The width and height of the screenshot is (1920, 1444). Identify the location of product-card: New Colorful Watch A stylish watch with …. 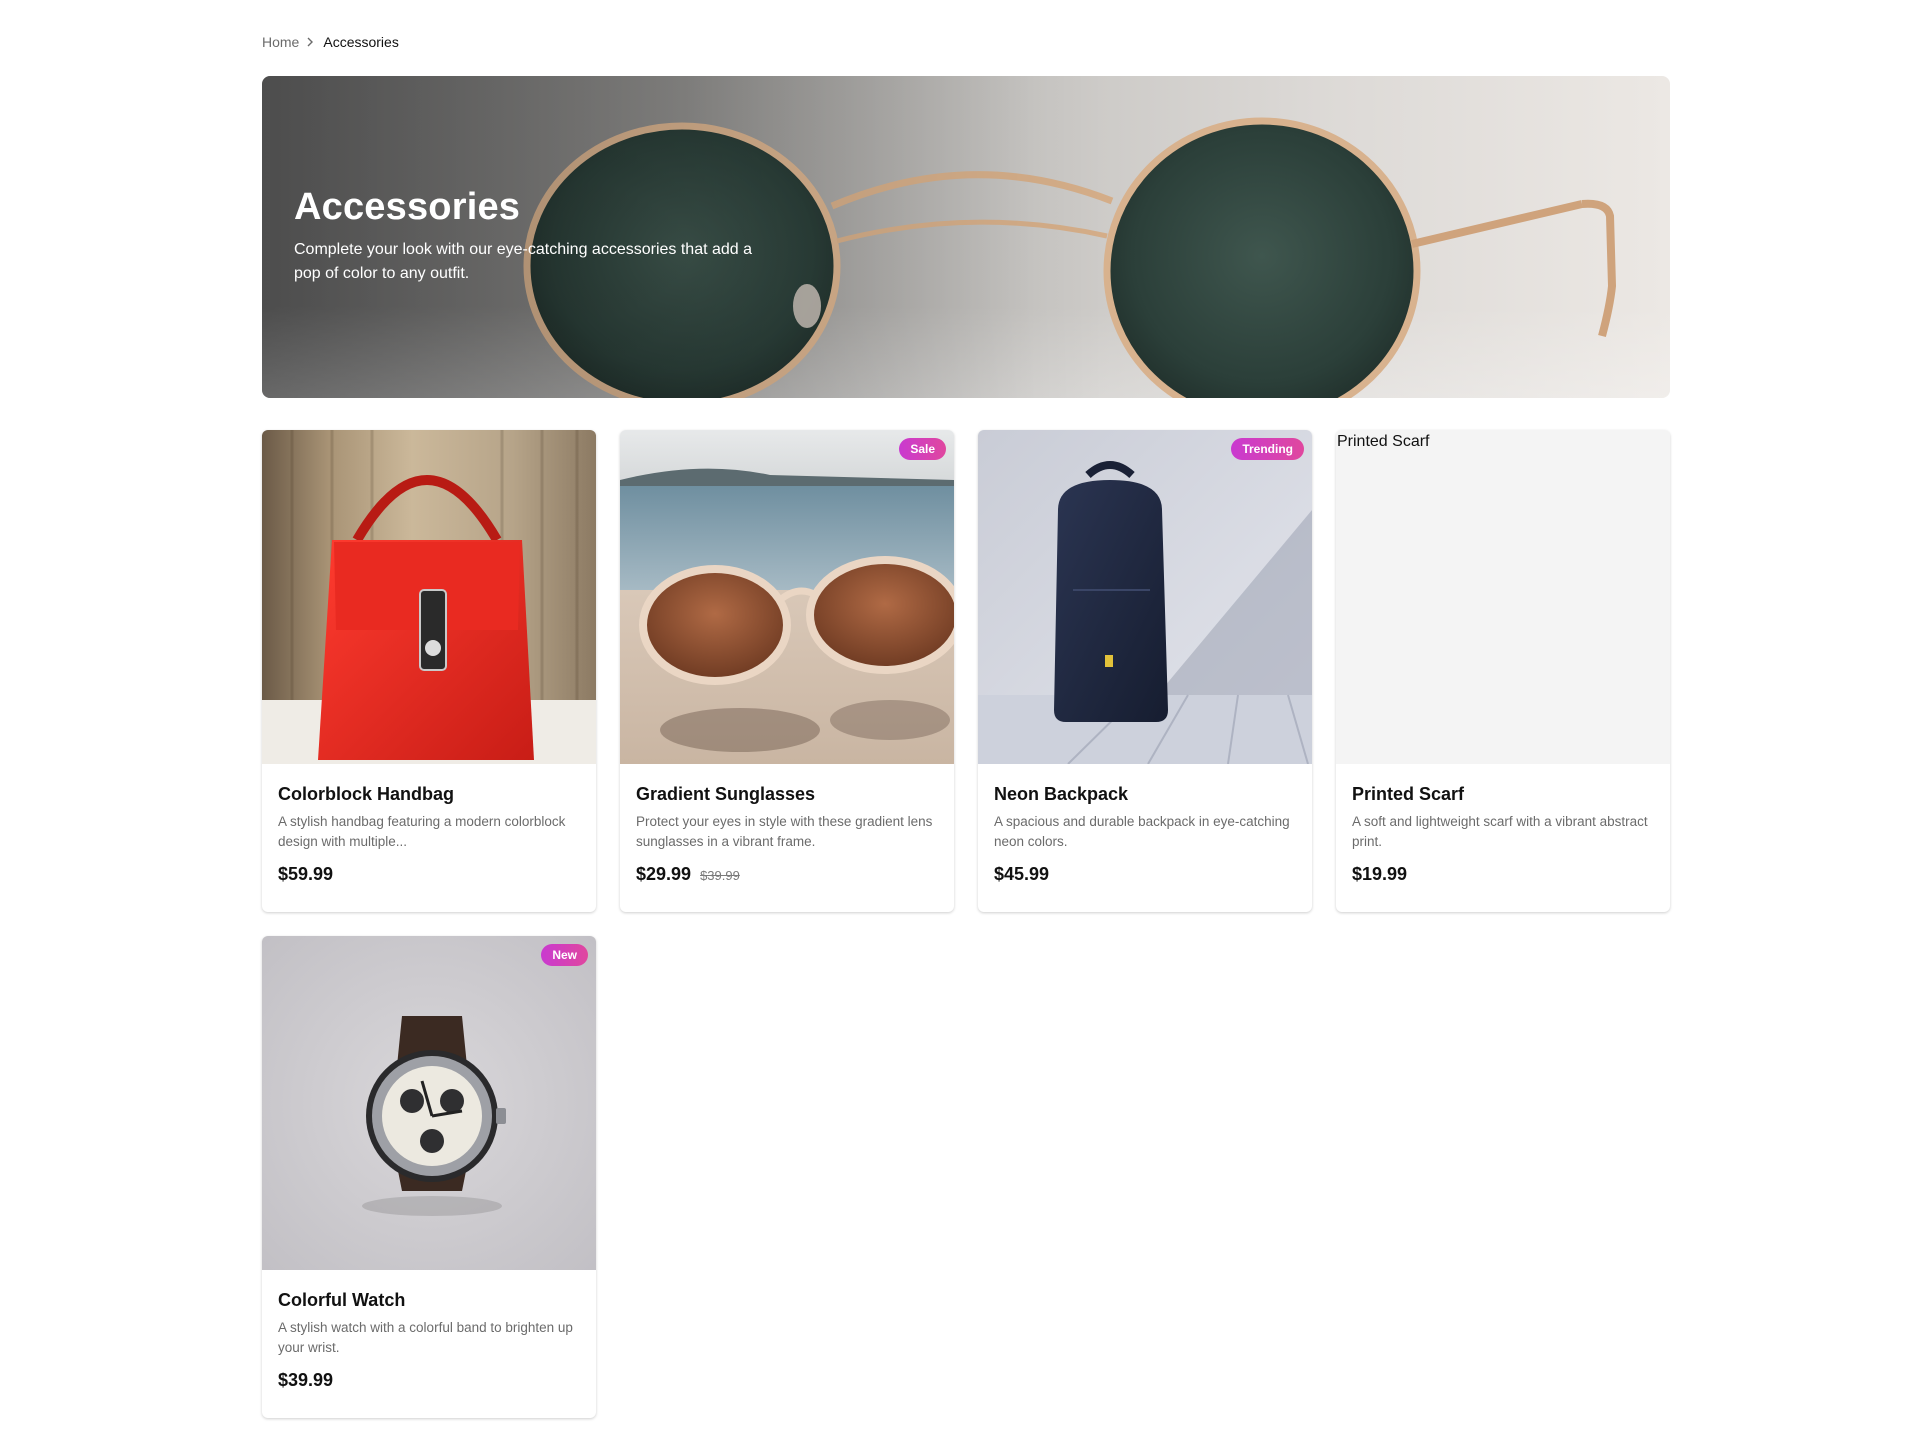
(429, 1177).